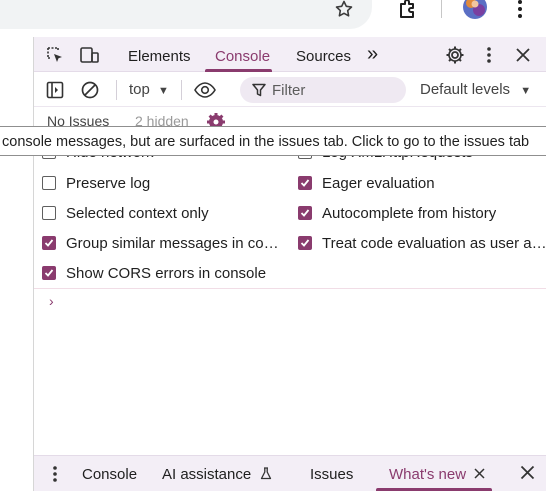 The image size is (546, 491). I want to click on drawer-tab-ai-assistance: AI assistance, so click(217, 475).